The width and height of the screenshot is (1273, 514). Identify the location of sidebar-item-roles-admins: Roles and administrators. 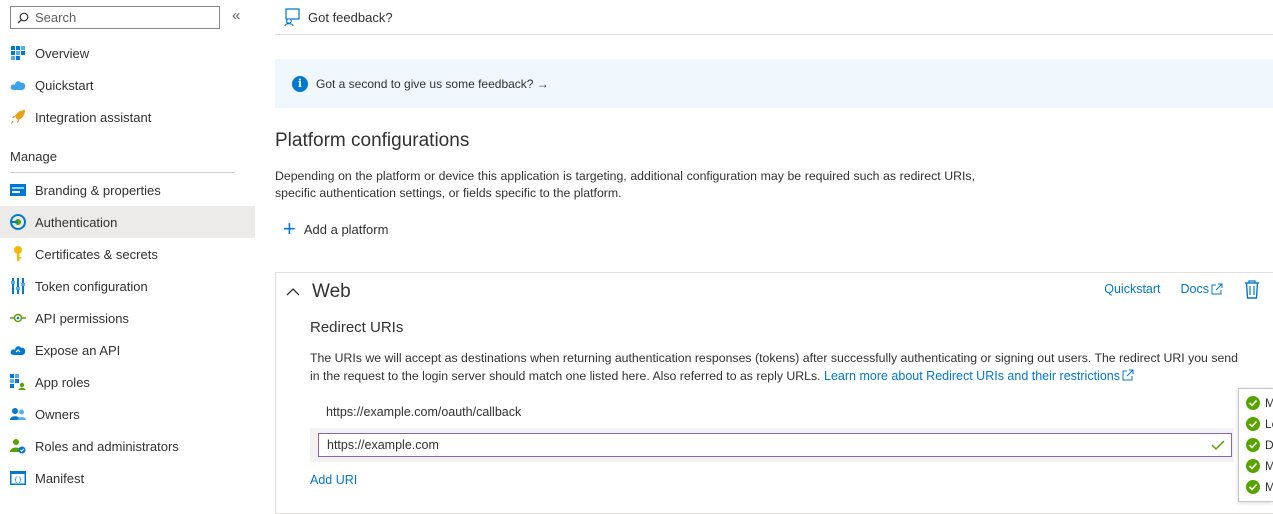
(127, 446).